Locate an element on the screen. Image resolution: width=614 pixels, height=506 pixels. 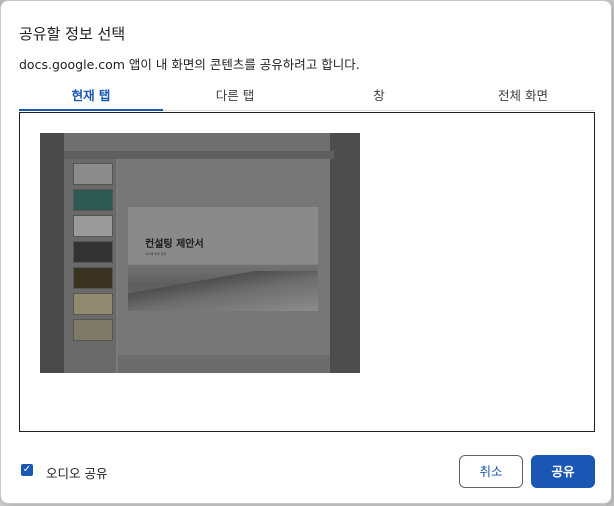
tab-other-tab: 다른 탭 is located at coordinates (235, 95).